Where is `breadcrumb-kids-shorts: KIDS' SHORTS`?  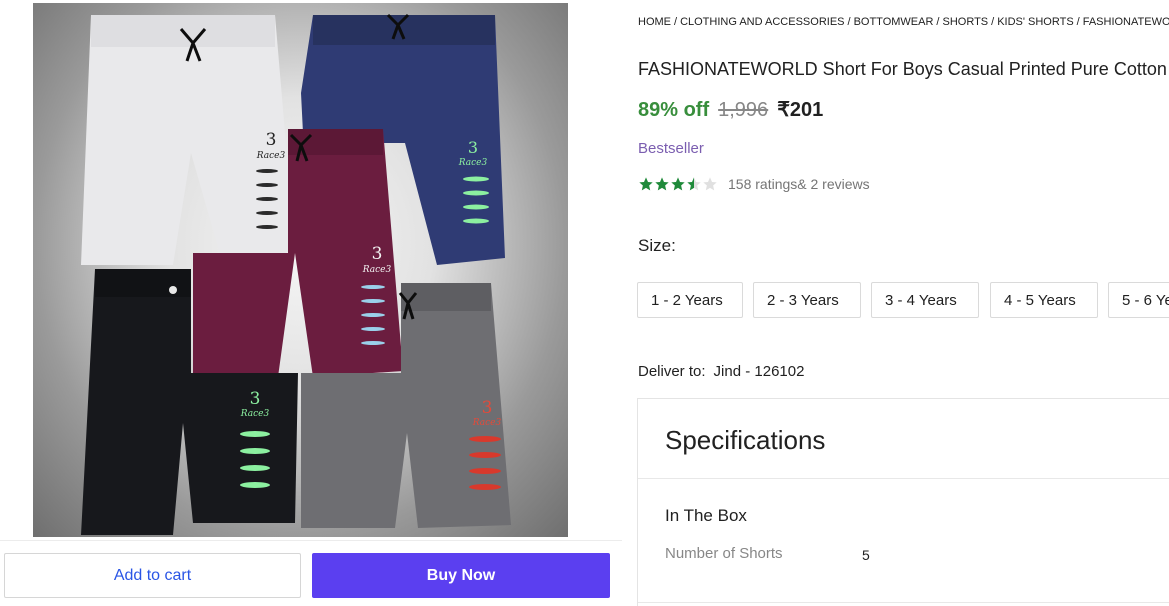
breadcrumb-kids-shorts: KIDS' SHORTS is located at coordinates (1035, 22).